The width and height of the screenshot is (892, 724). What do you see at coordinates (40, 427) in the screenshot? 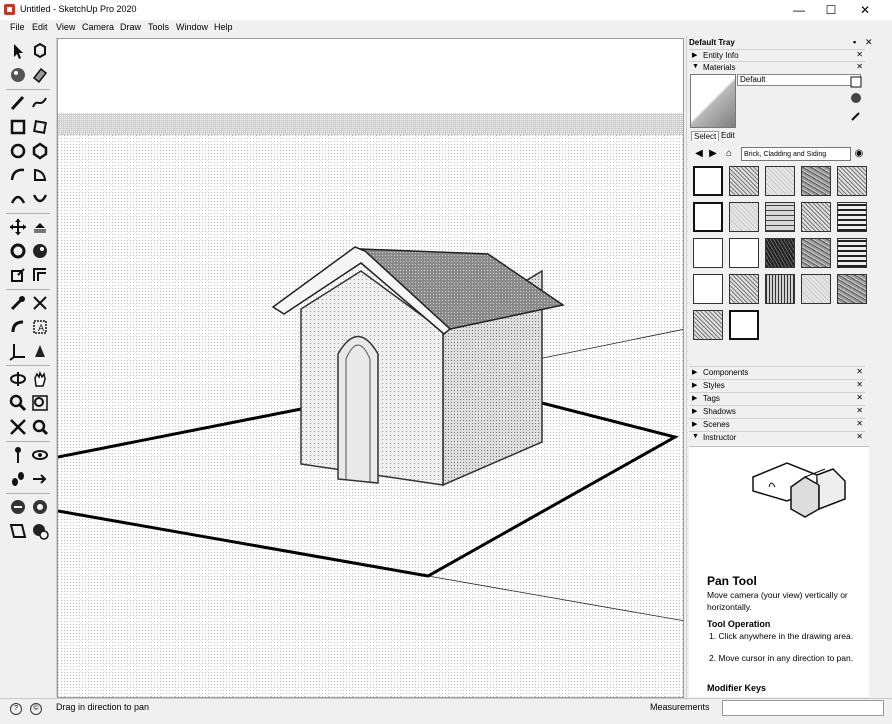
I see `previous-view-icon` at bounding box center [40, 427].